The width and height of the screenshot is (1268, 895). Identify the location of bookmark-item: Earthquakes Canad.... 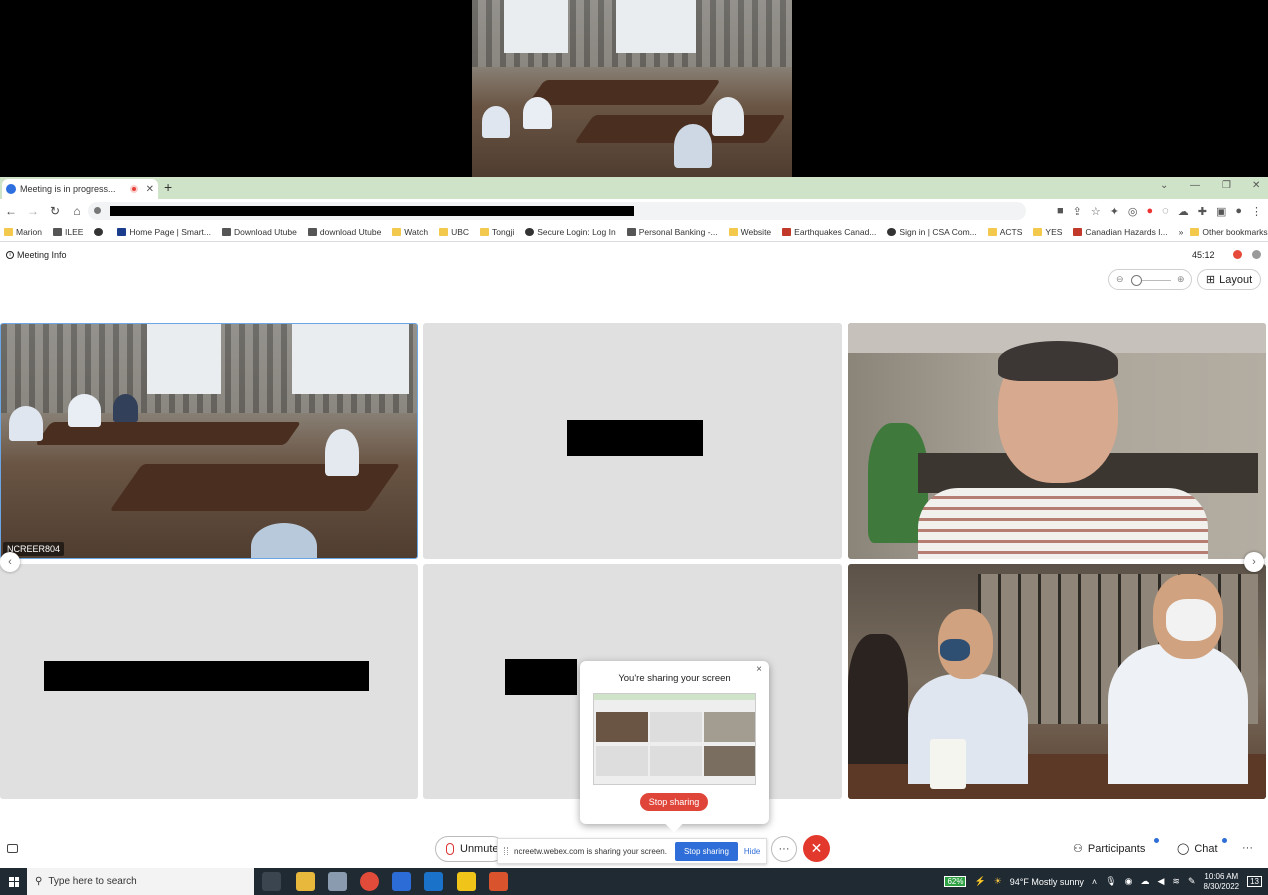
(829, 232).